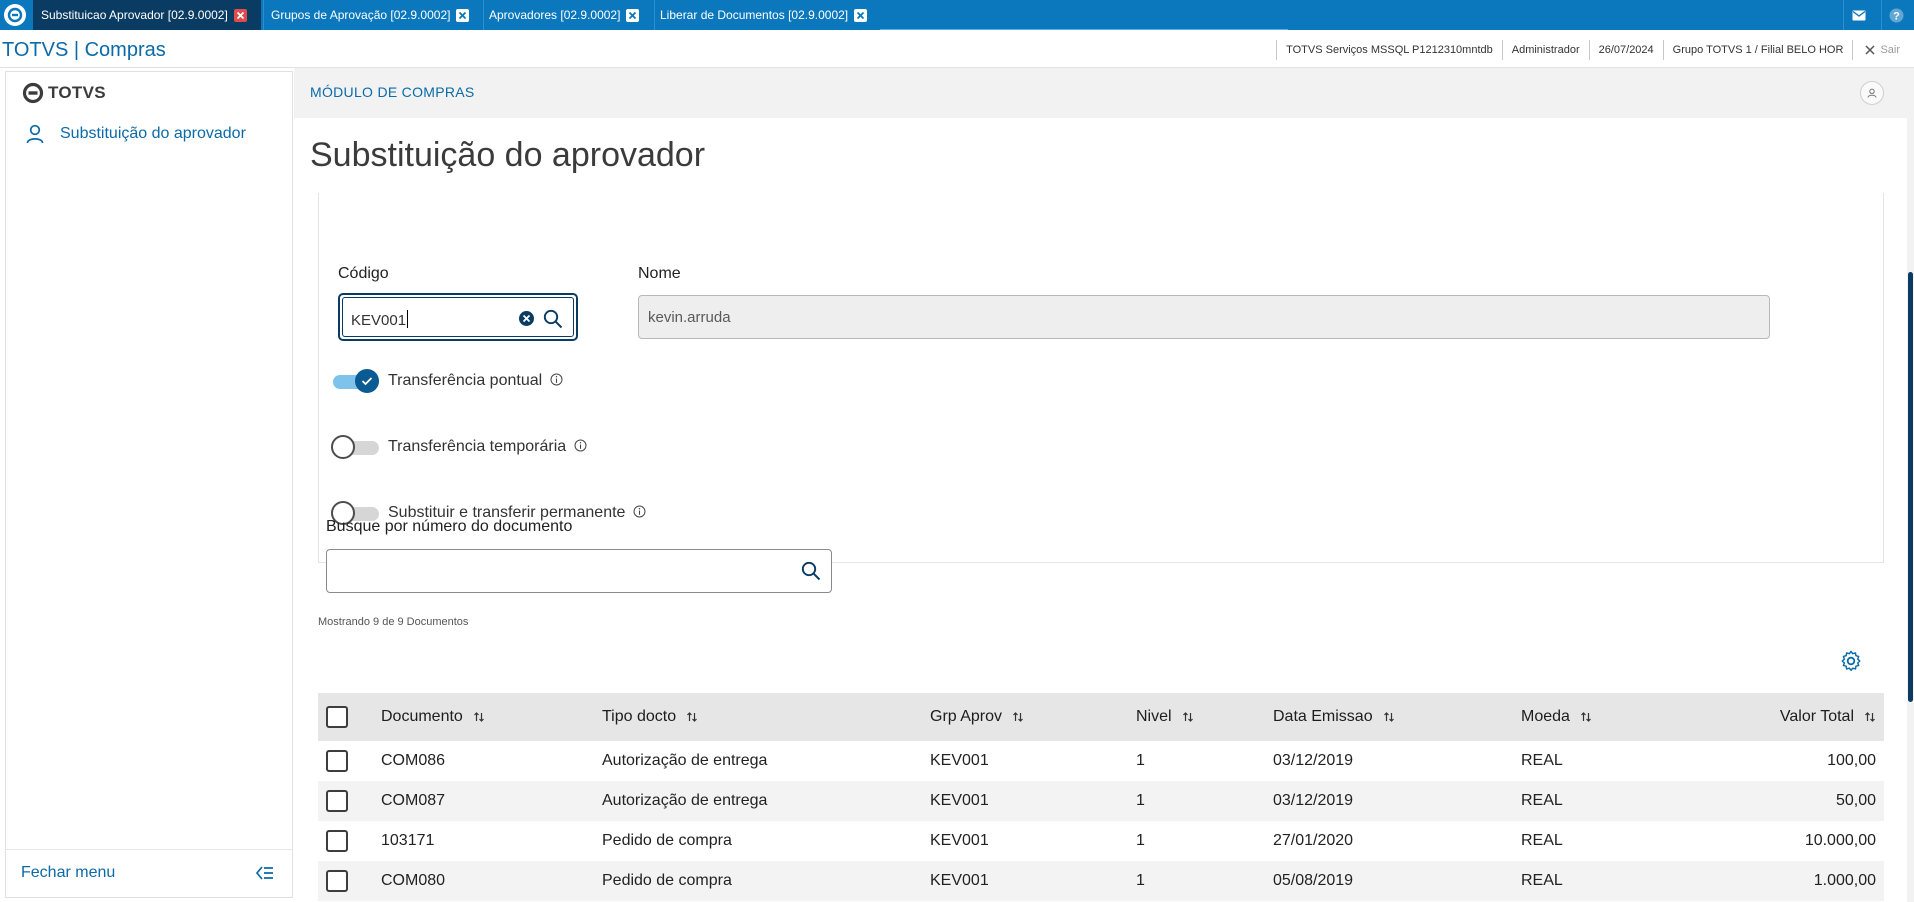  What do you see at coordinates (15, 15) in the screenshot?
I see `totvs-logo-icon` at bounding box center [15, 15].